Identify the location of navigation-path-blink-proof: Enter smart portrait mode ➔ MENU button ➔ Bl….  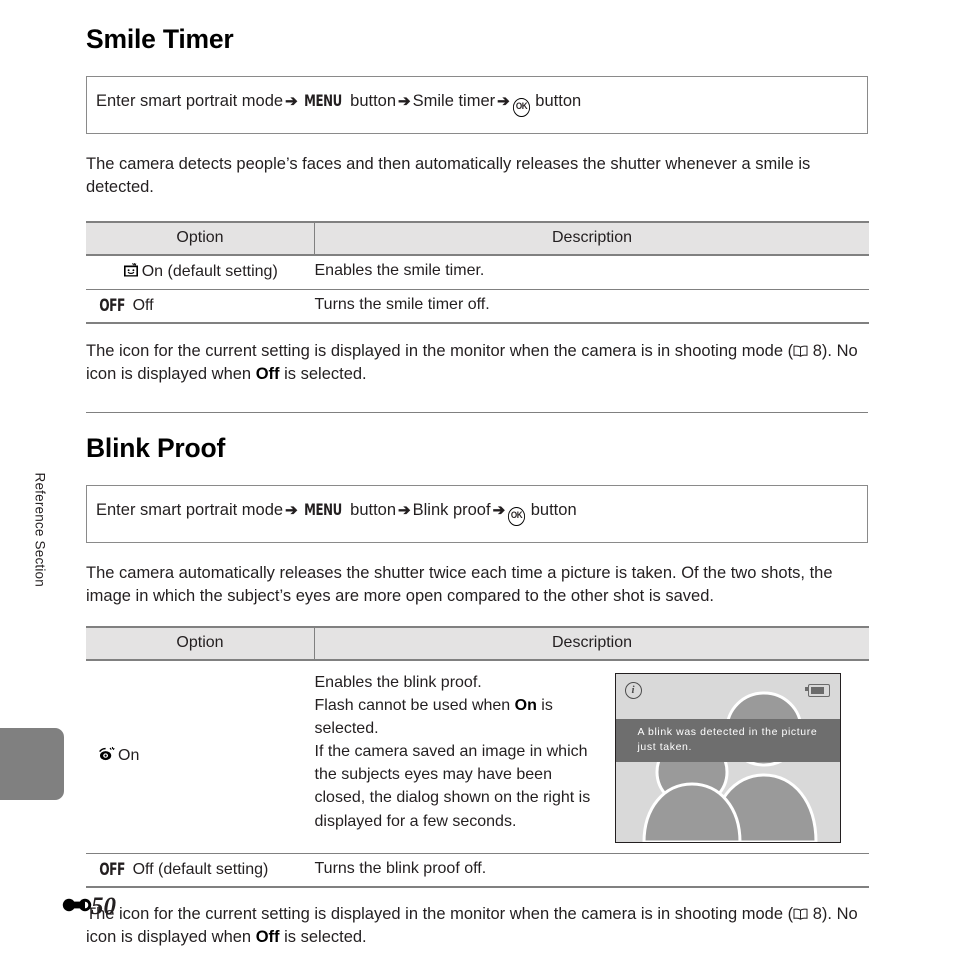
(477, 513).